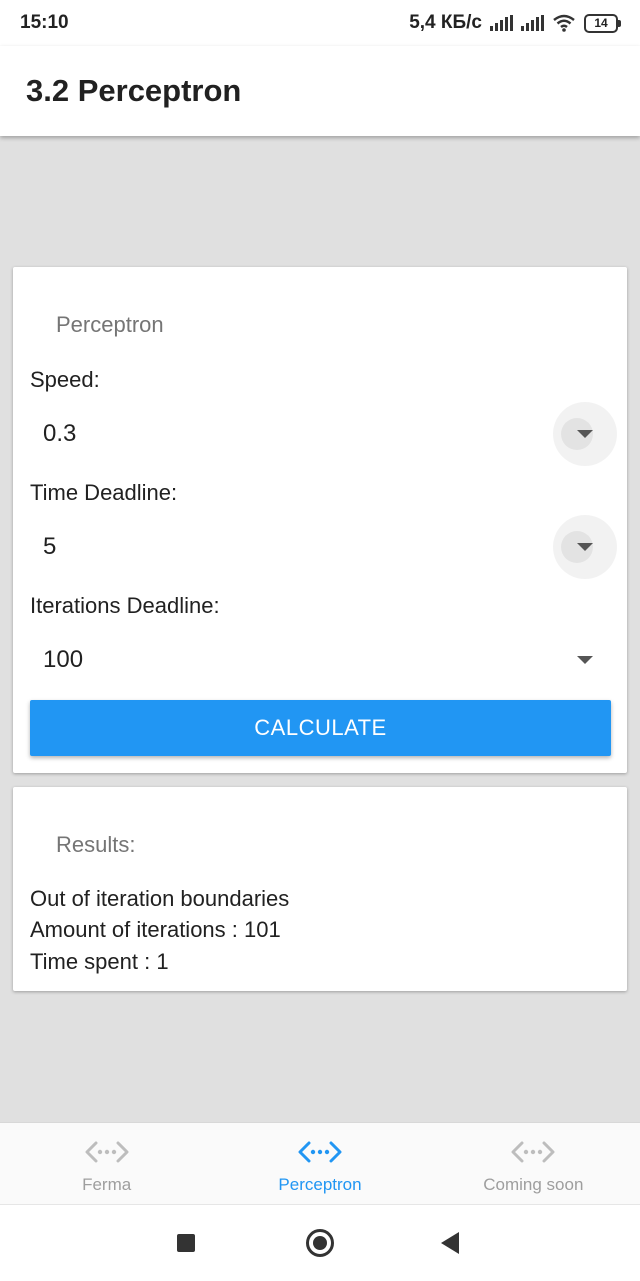  Describe the element at coordinates (160, 898) in the screenshot. I see `result-status: Out of iteration boundaries` at that location.